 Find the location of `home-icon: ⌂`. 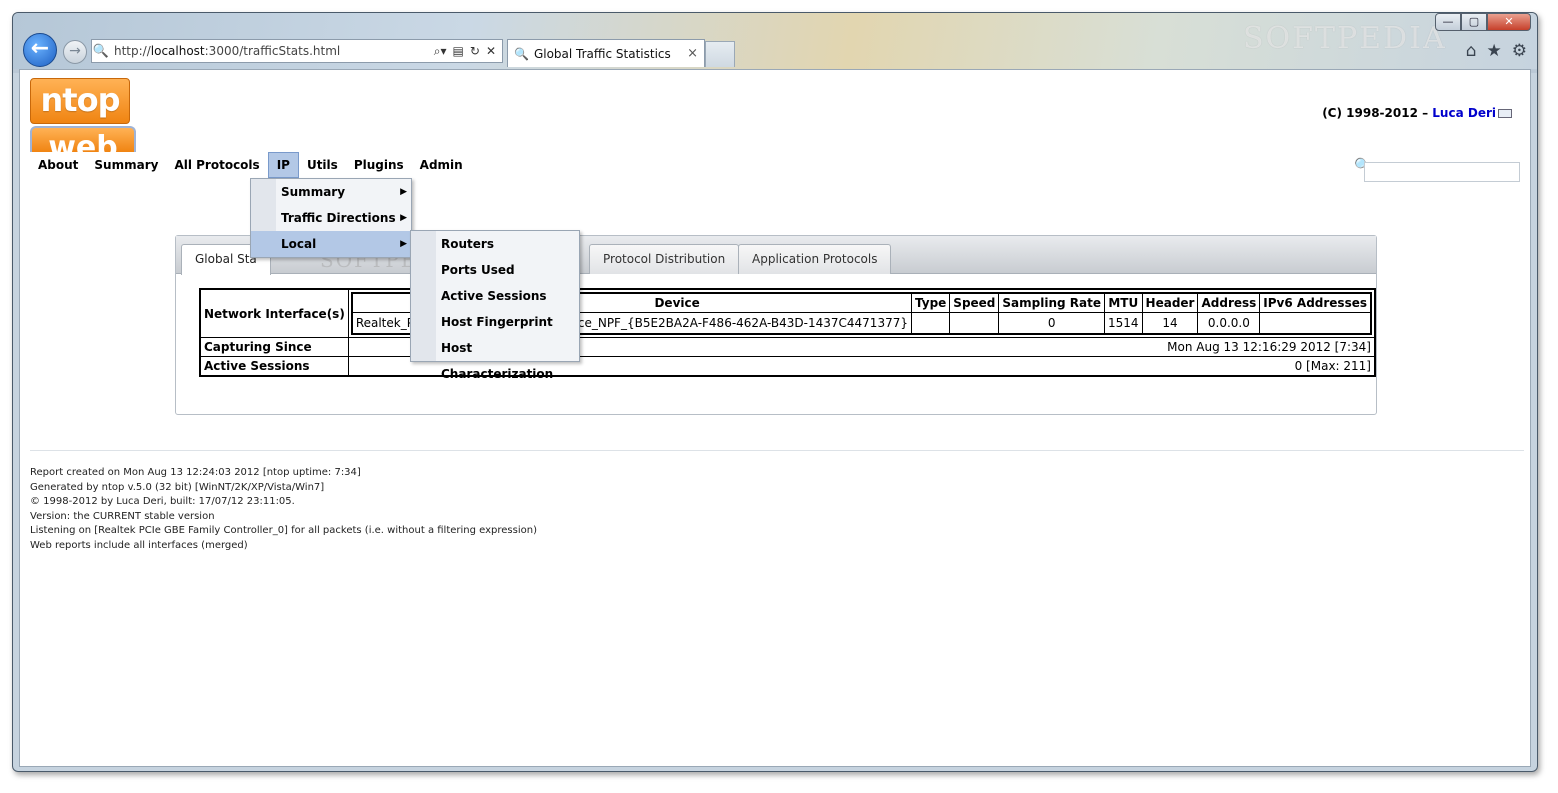

home-icon: ⌂ is located at coordinates (1471, 51).